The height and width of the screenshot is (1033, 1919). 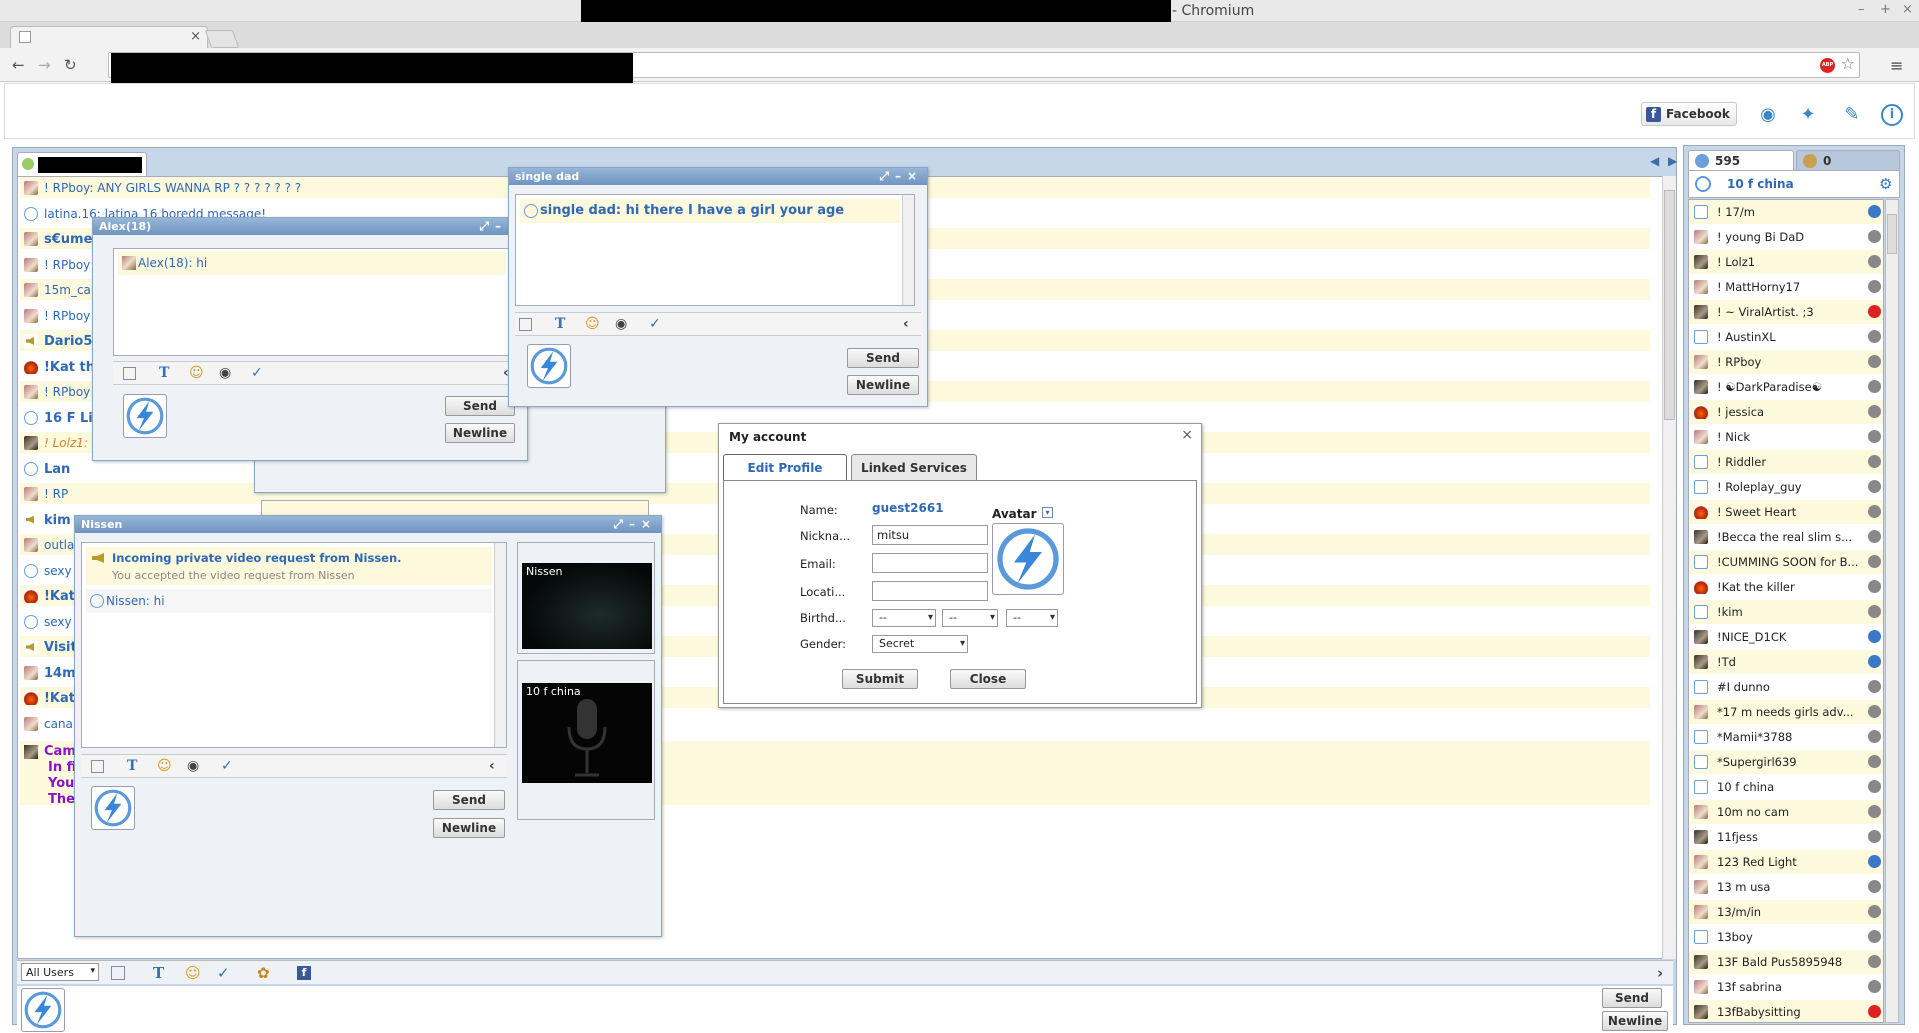 I want to click on online-users-tab: 595, so click(x=1741, y=160).